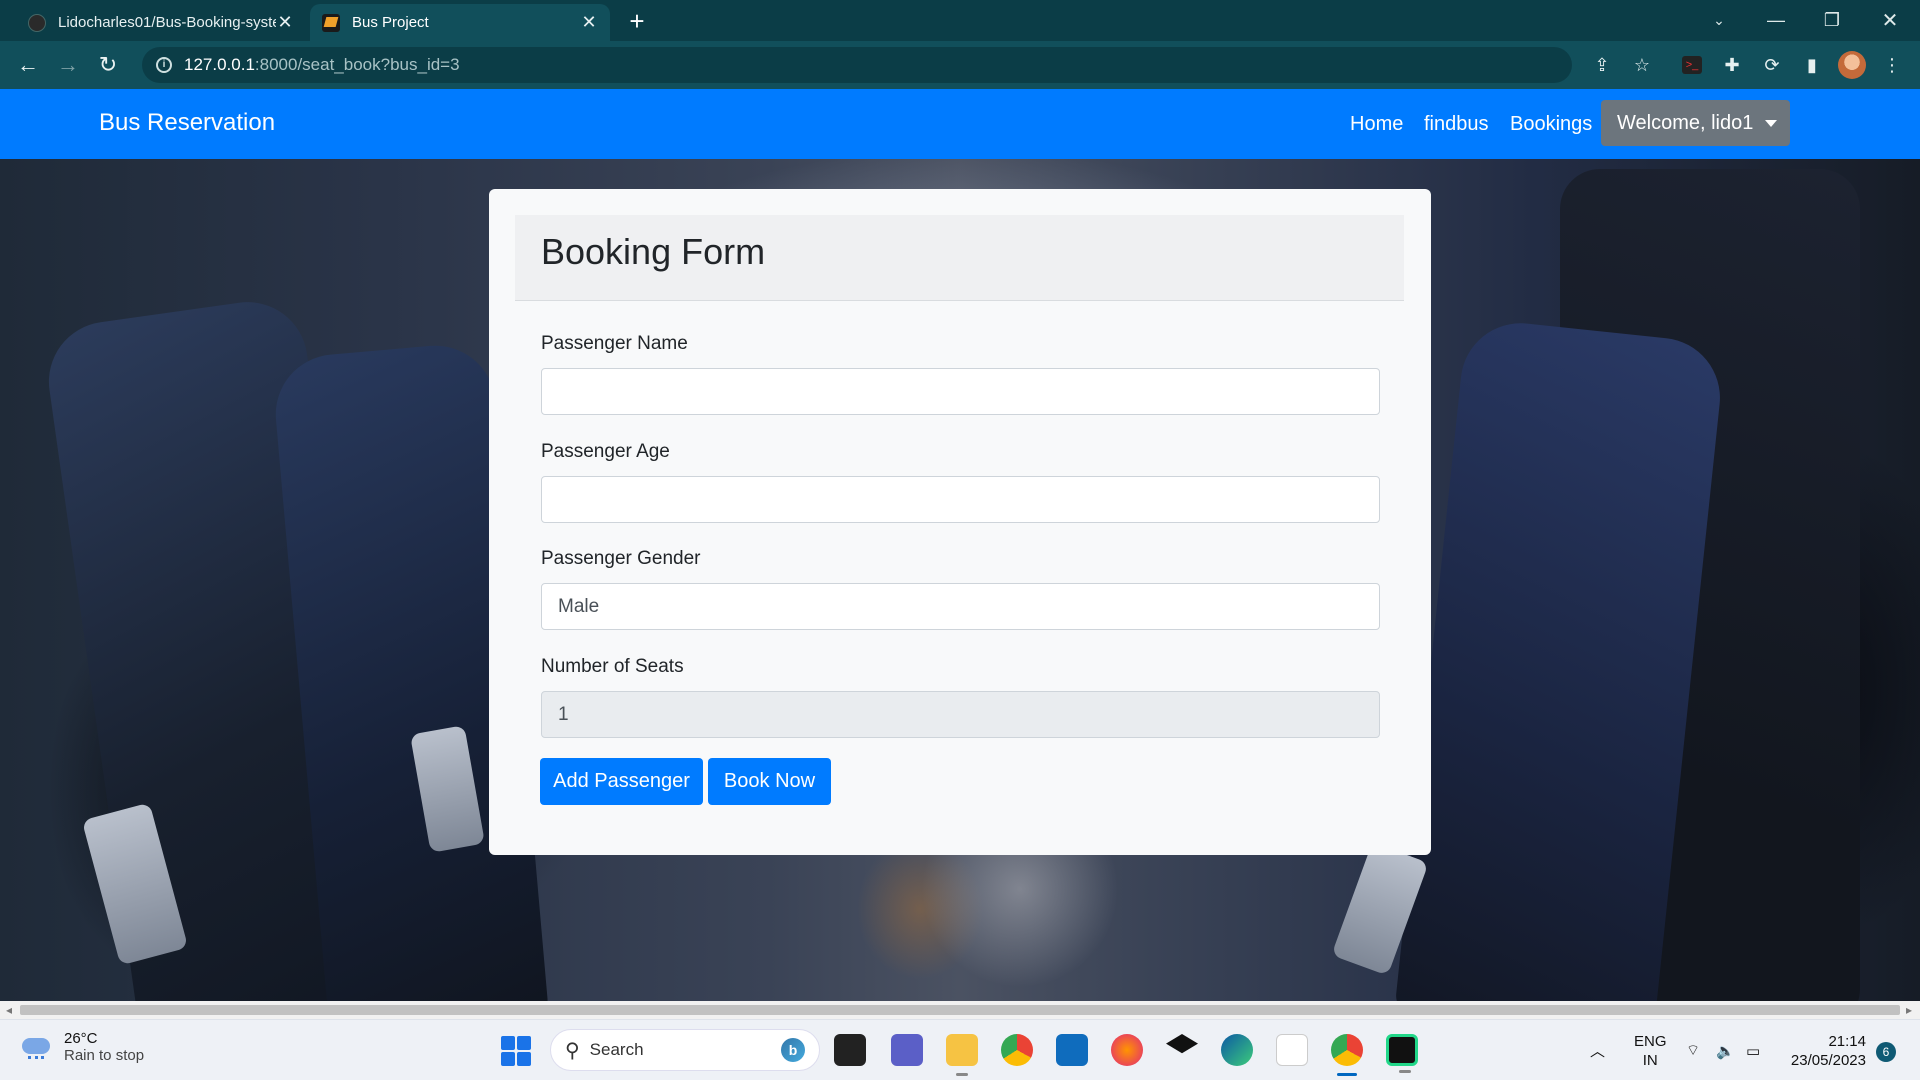  I want to click on region-code: IN, so click(1650, 1060).